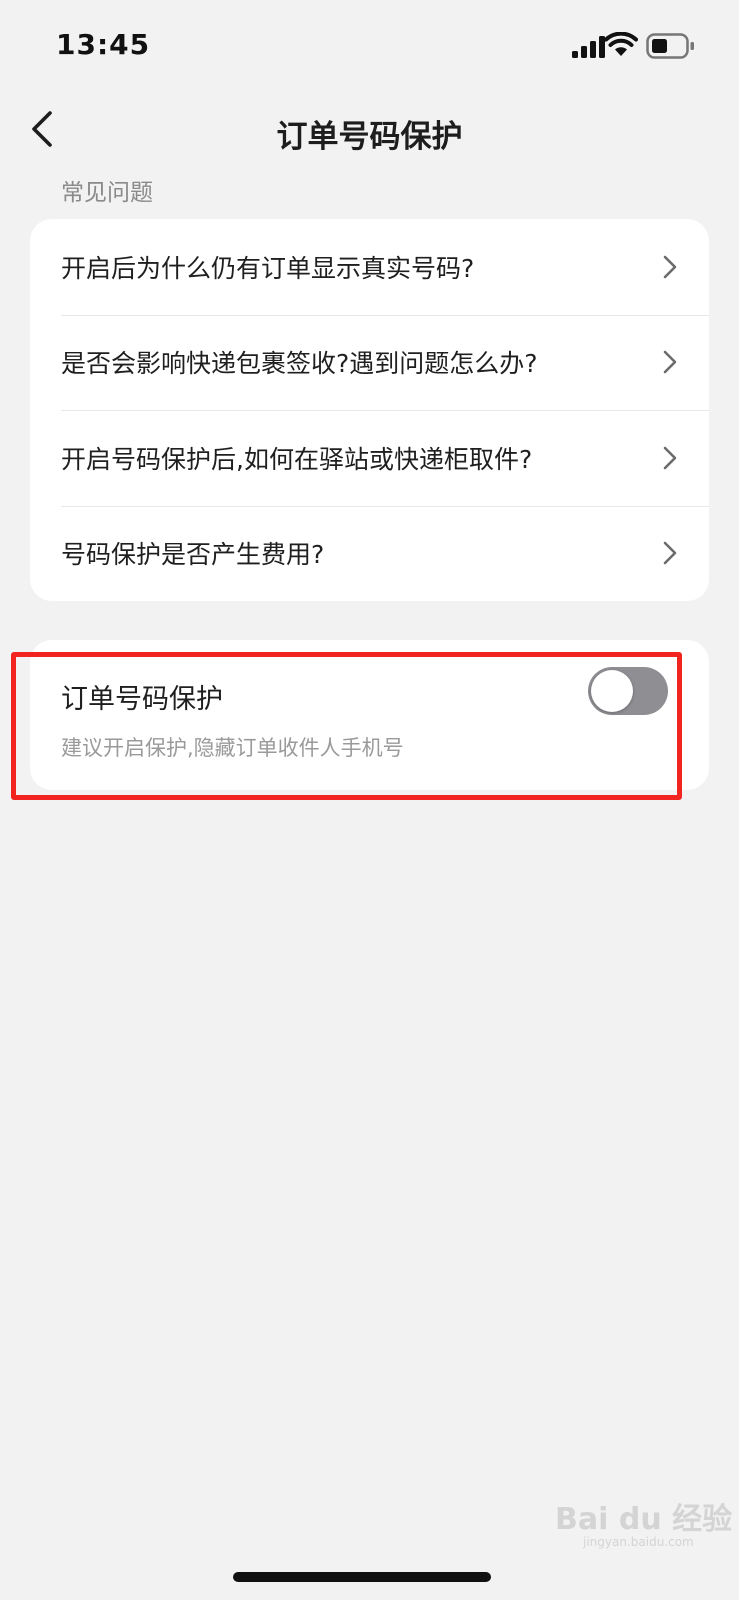 The height and width of the screenshot is (1600, 739). Describe the element at coordinates (297, 459) in the screenshot. I see `faq-item-label: 开启号码保护后,如何在驿站或快递柜取件?` at that location.